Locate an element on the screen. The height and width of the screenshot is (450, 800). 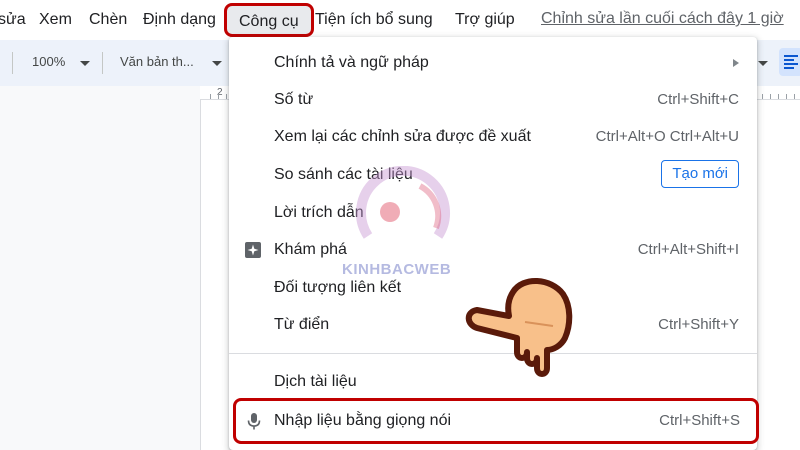
submenu-arrow-icon is located at coordinates (736, 63).